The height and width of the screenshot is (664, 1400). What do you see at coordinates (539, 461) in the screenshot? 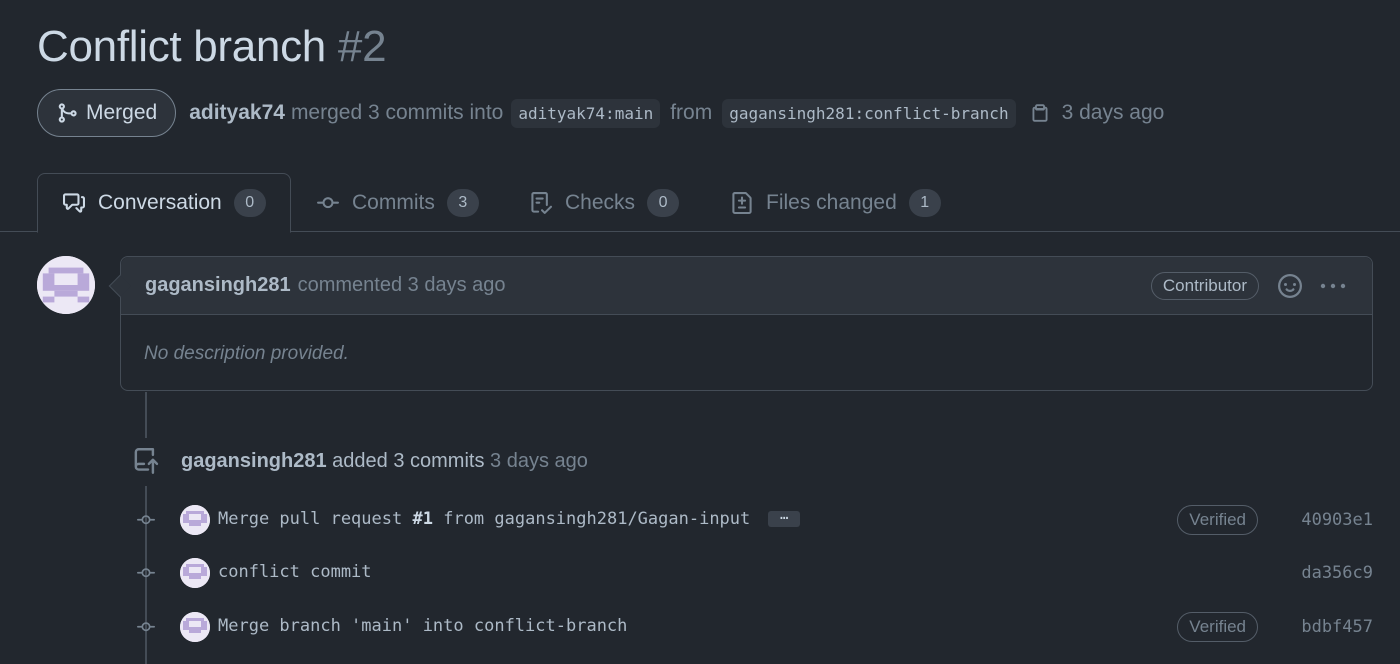
I see `event-time: 3 days ago` at bounding box center [539, 461].